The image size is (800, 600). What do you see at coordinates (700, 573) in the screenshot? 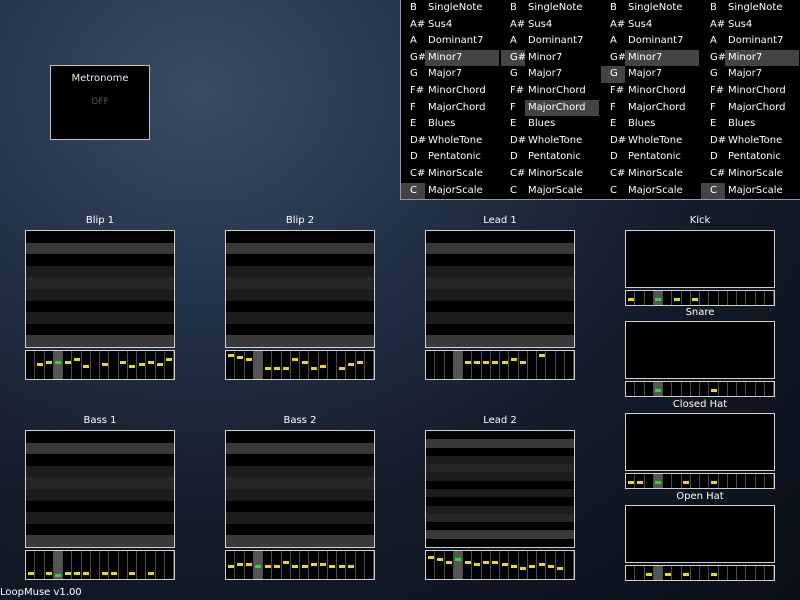
I see `open-hat-step-sequencer` at bounding box center [700, 573].